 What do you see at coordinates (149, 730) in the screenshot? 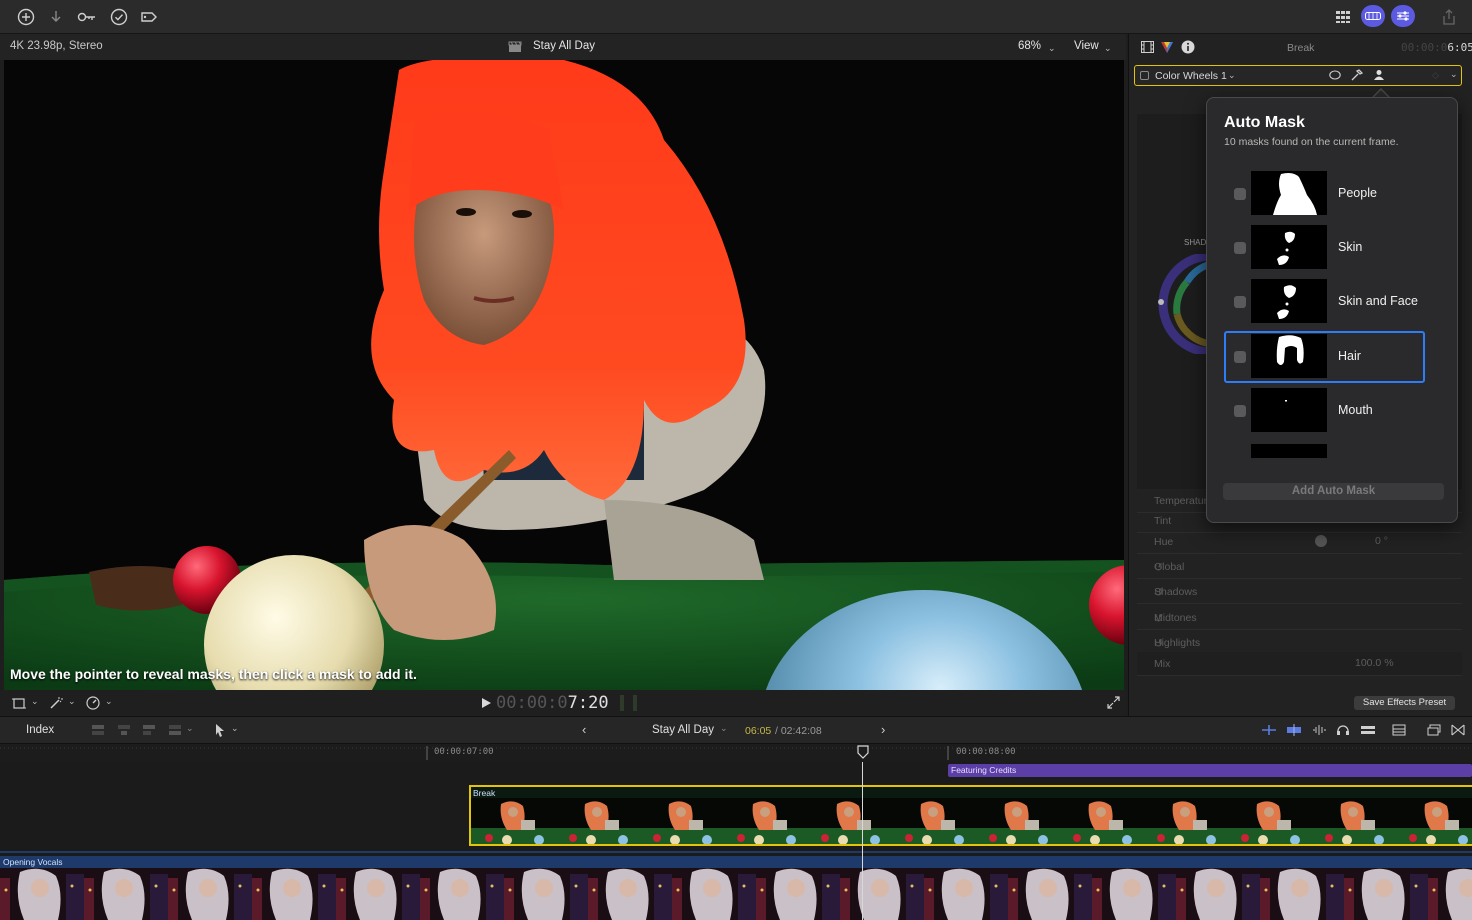
I see `append-clip-icon` at bounding box center [149, 730].